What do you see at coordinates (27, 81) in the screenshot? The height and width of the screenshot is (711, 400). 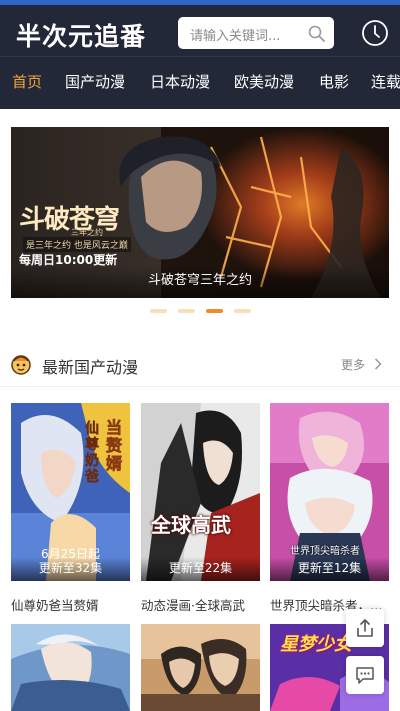 I see `nav-tab-home: 首页` at bounding box center [27, 81].